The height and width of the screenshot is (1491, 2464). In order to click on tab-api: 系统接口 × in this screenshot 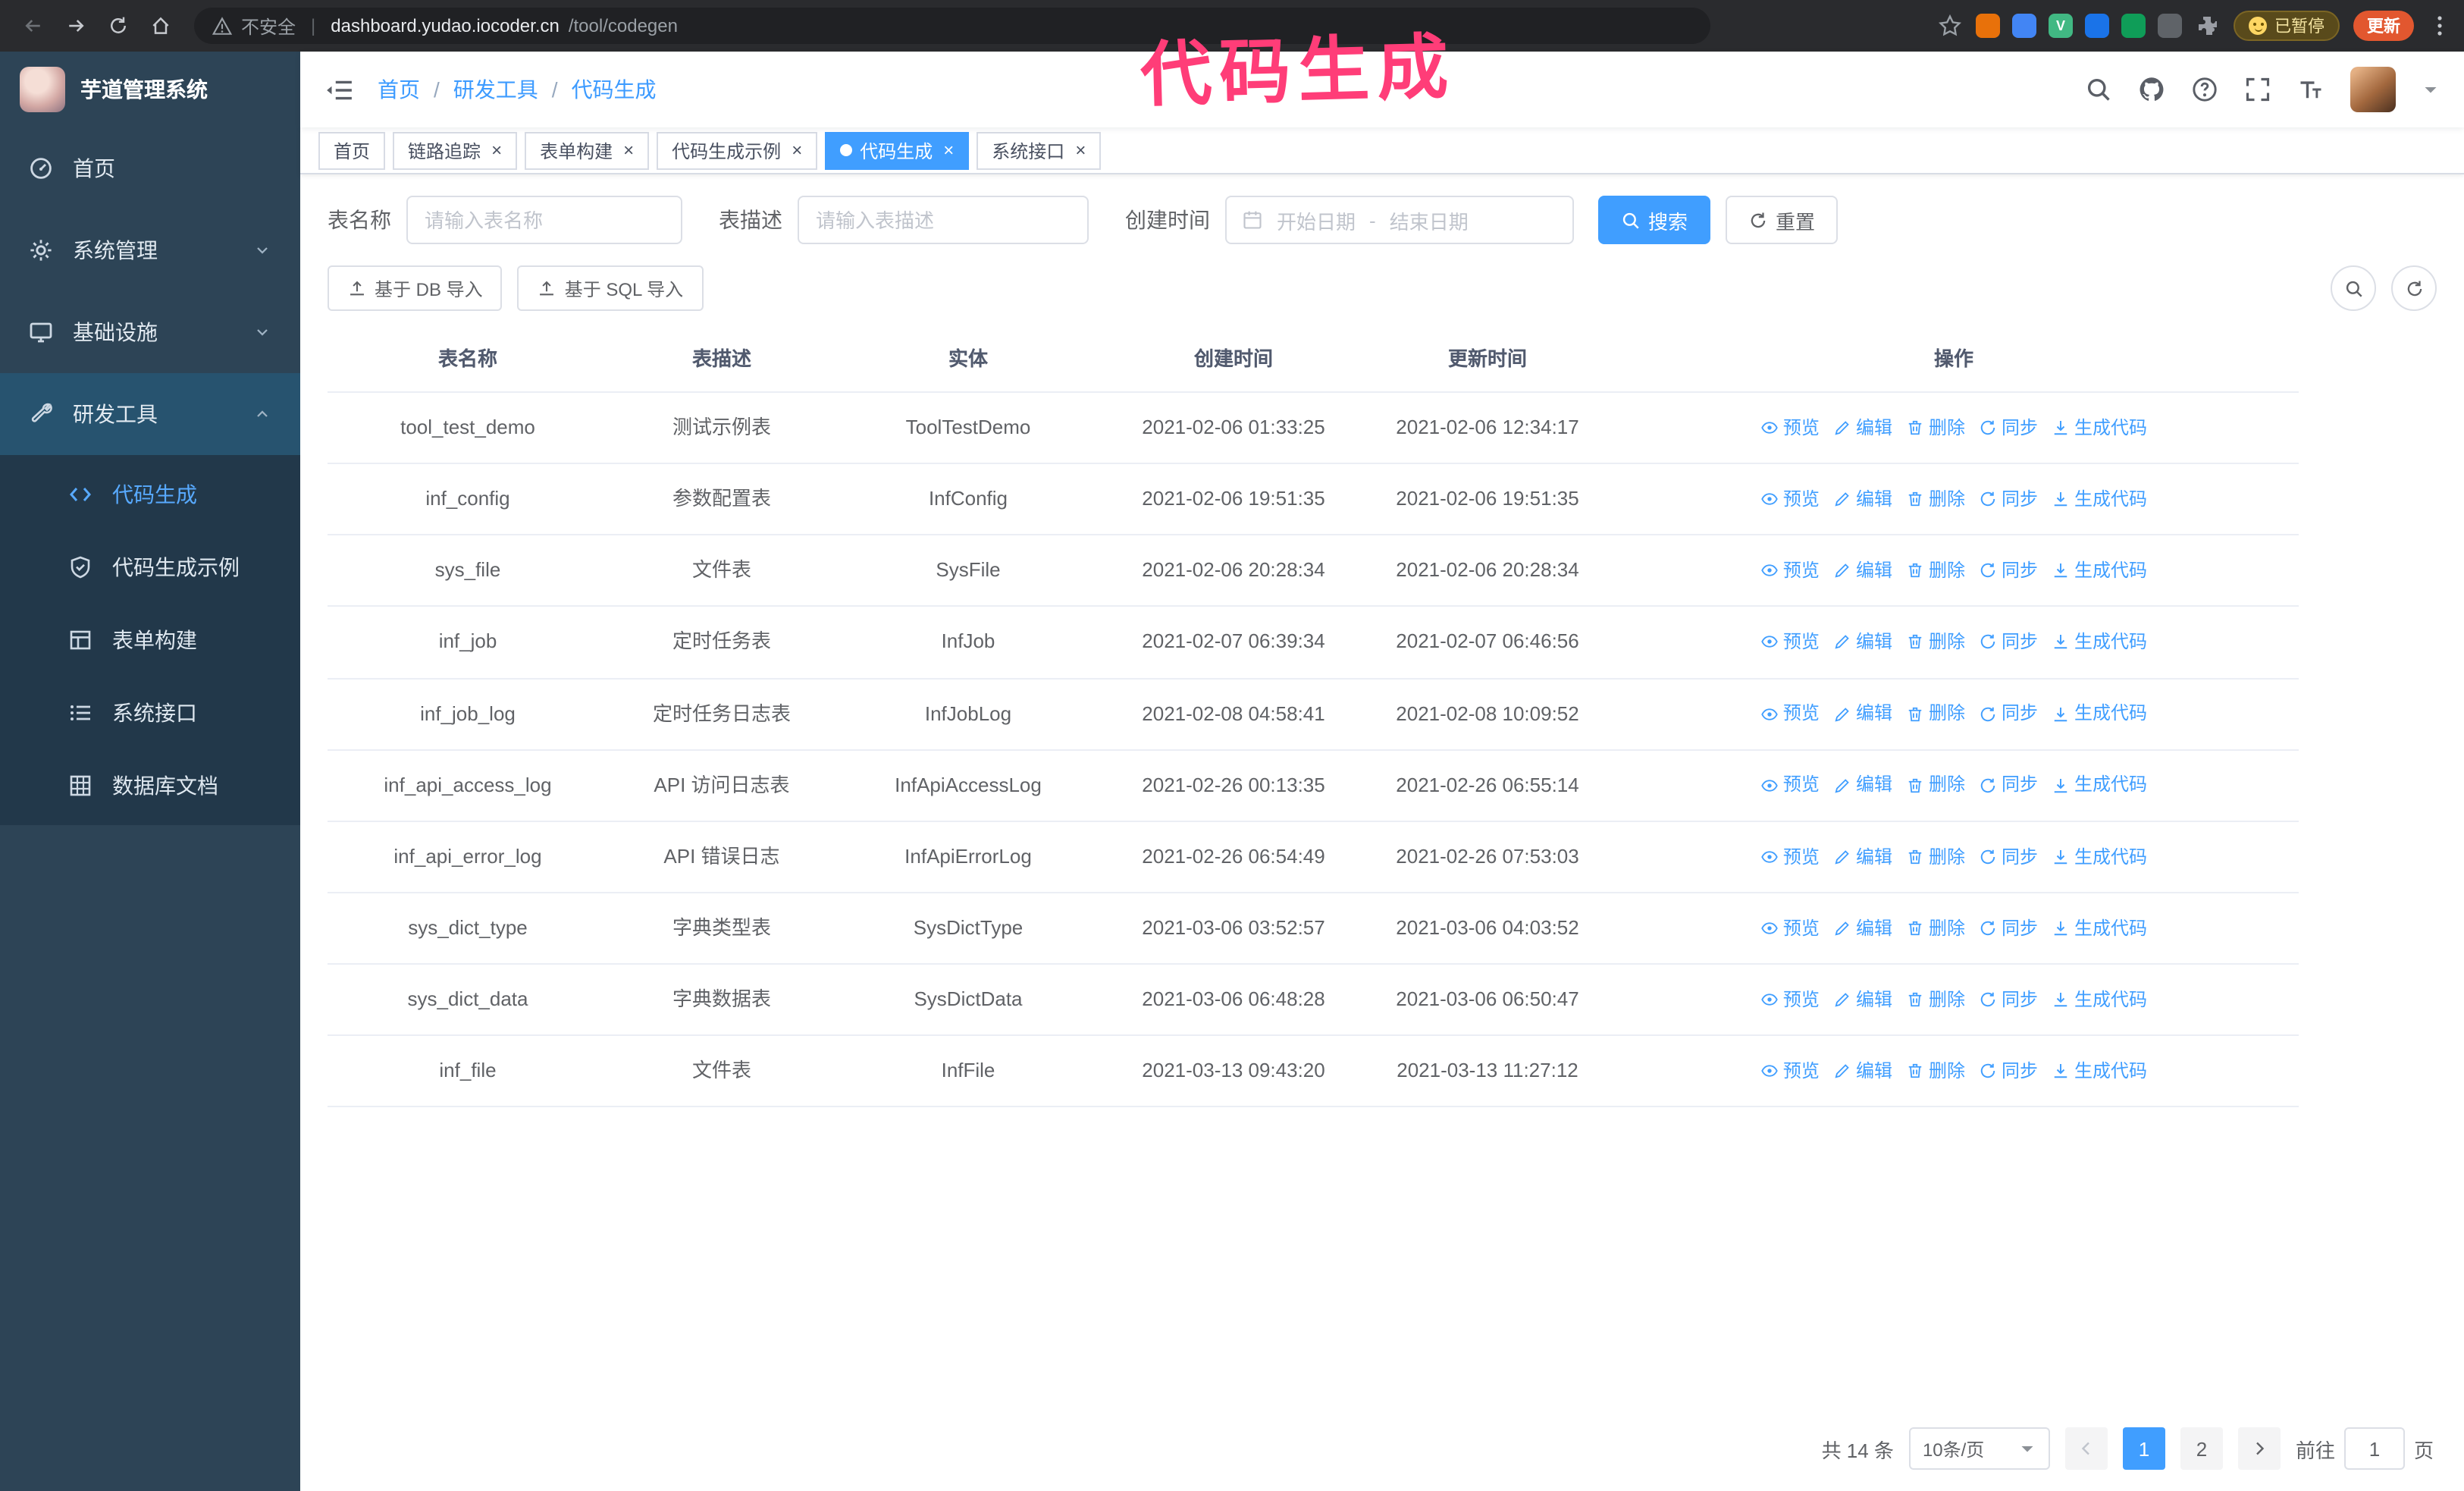, I will do `click(1039, 150)`.